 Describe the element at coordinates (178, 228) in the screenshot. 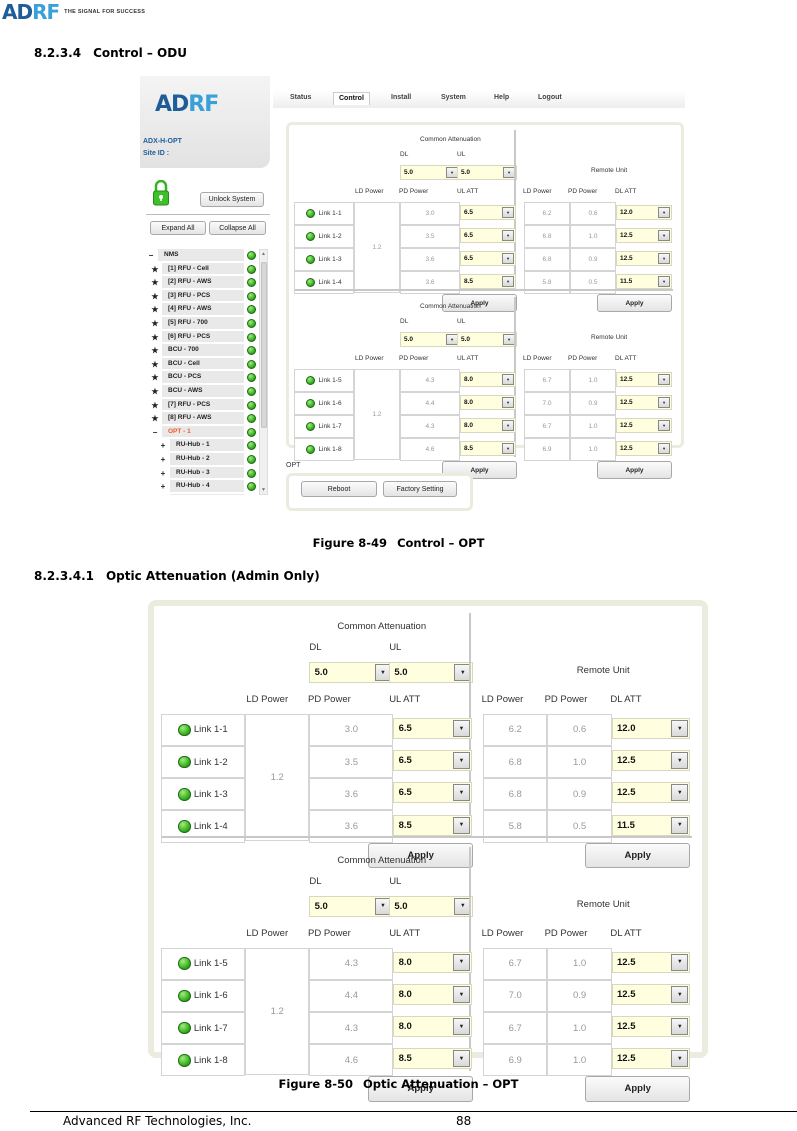

I see `expand-all-button: Expand All` at that location.